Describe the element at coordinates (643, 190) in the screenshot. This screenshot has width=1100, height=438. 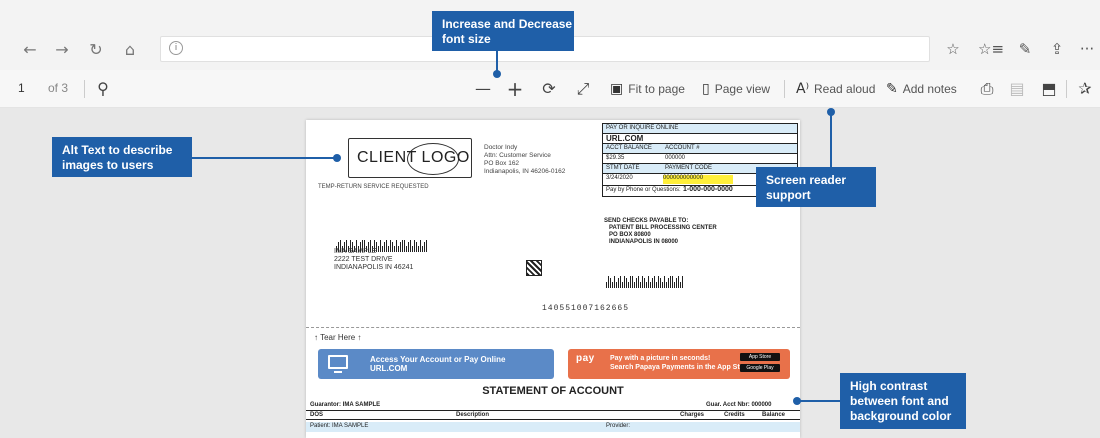
I see `phone-label: Pay by Phone or Questions:` at that location.